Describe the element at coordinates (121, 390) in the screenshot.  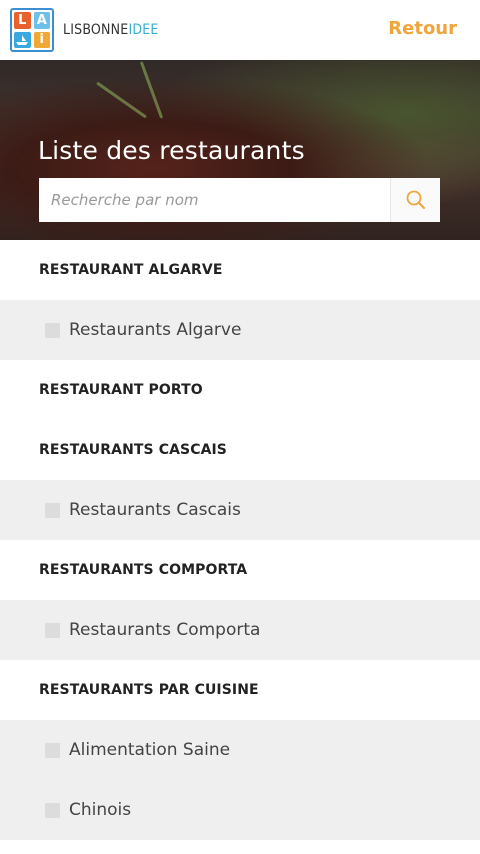
I see `category-label: RESTAURANT PORTO` at that location.